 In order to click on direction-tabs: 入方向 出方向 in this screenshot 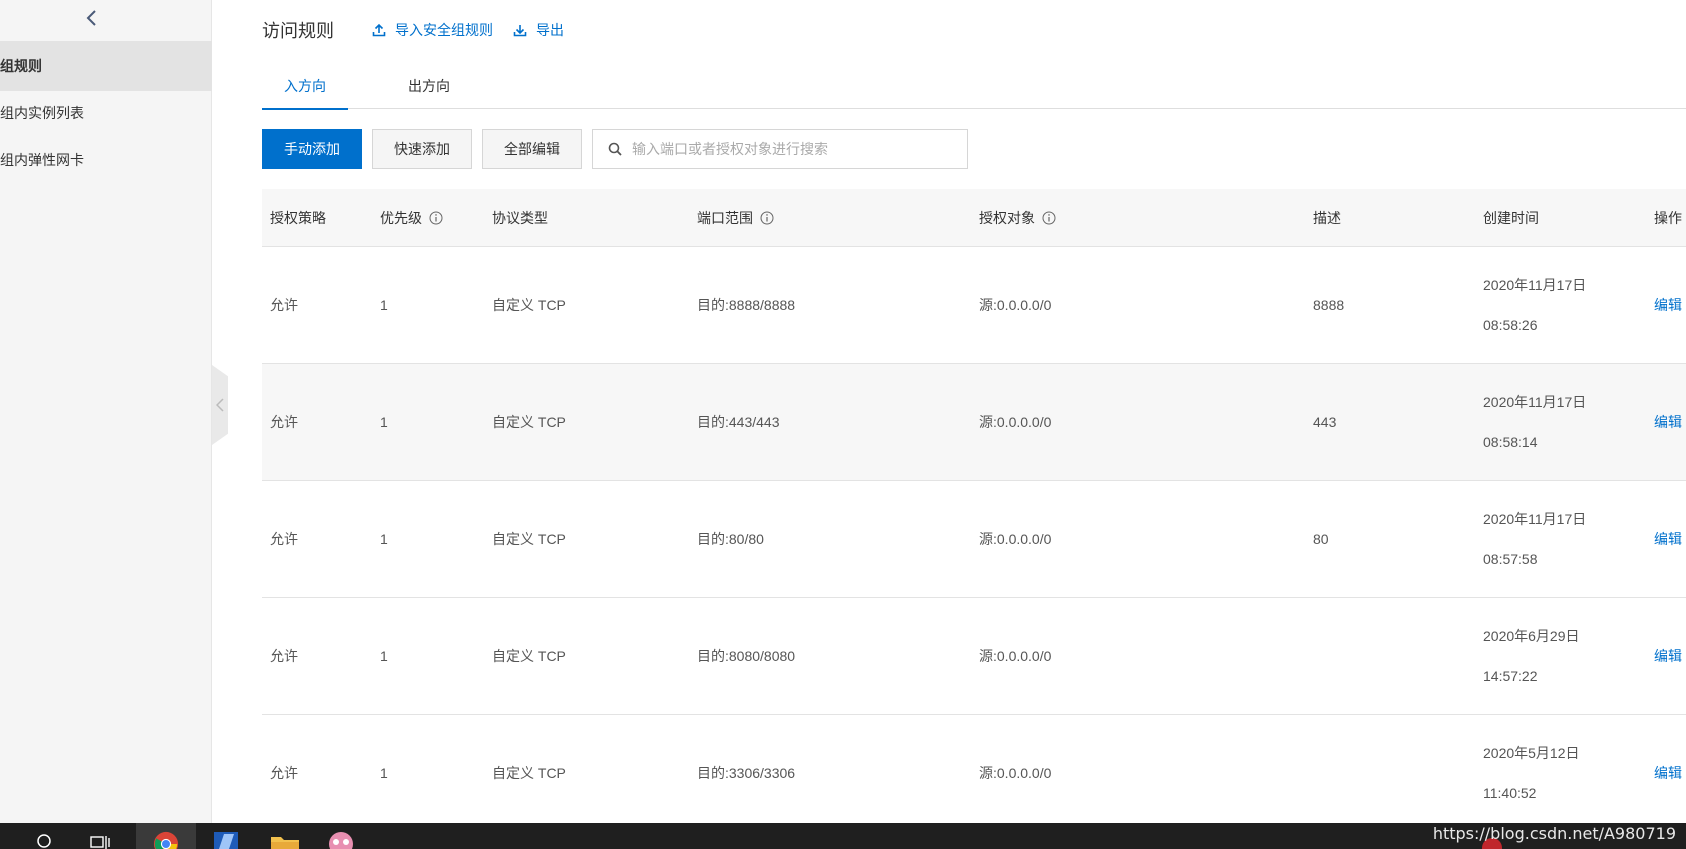, I will do `click(974, 85)`.